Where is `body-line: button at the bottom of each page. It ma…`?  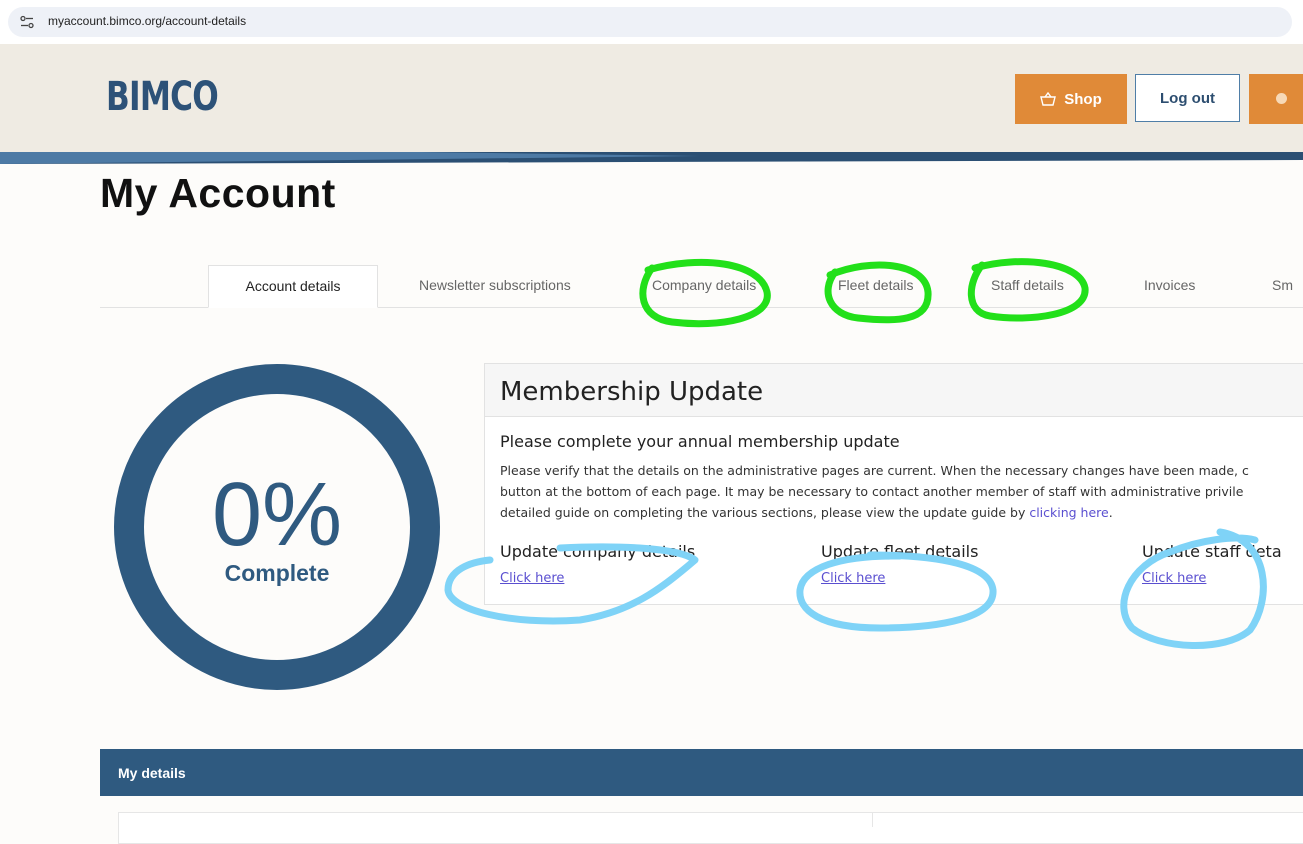 body-line: button at the bottom of each page. It ma… is located at coordinates (872, 491).